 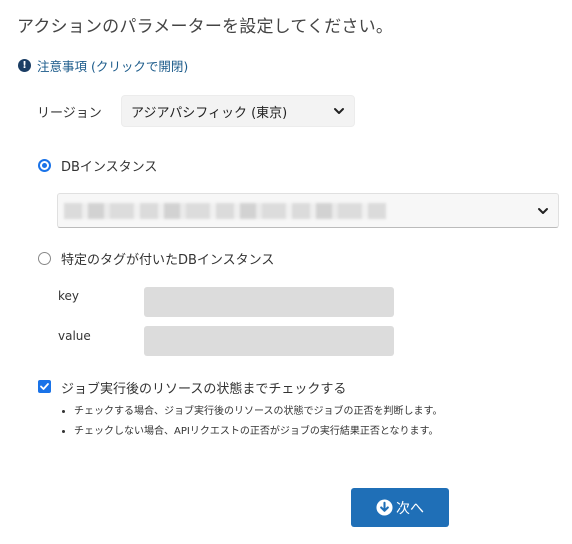 I want to click on tagged-instance-label: 特定のタグが付いたDBインスタンス, so click(x=168, y=260).